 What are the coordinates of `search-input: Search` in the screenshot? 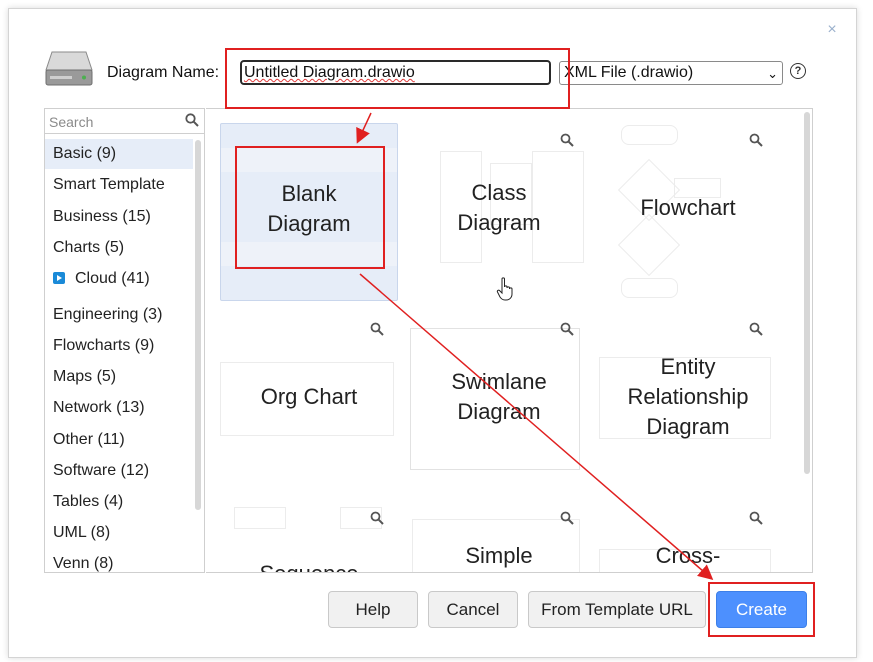 It's located at (124, 121).